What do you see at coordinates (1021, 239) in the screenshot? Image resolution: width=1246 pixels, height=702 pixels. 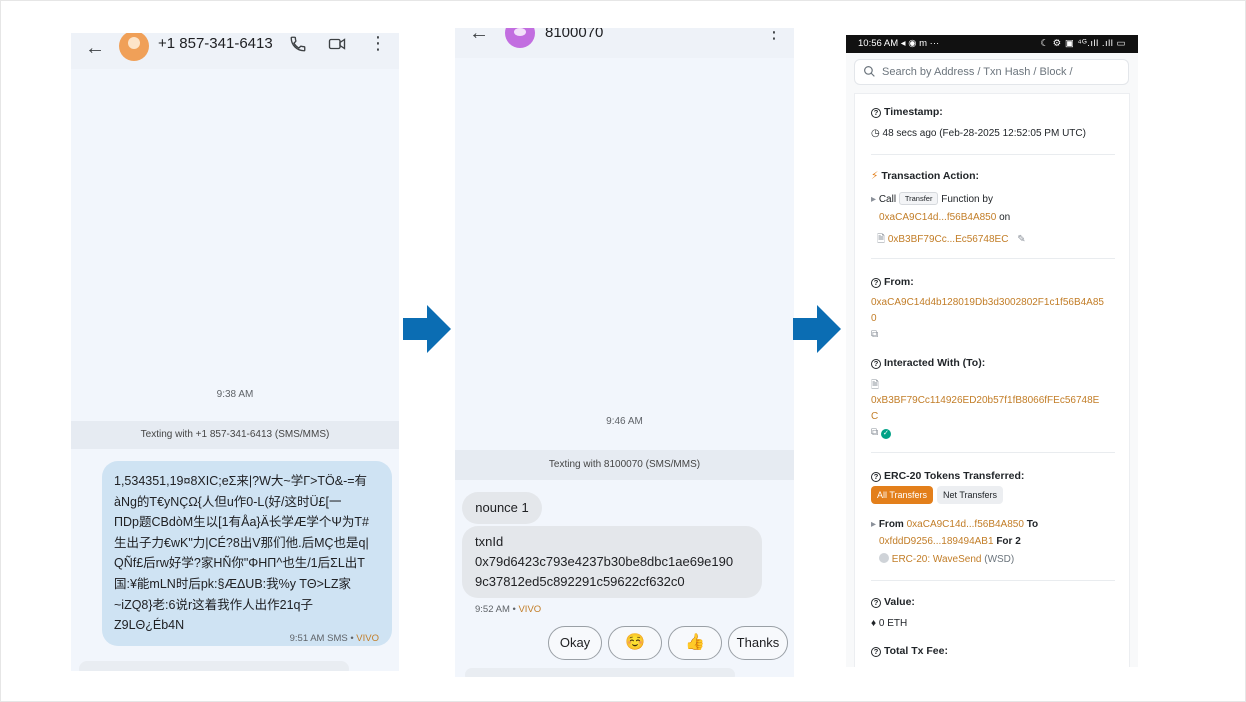 I see `pencil-icon: ✎` at bounding box center [1021, 239].